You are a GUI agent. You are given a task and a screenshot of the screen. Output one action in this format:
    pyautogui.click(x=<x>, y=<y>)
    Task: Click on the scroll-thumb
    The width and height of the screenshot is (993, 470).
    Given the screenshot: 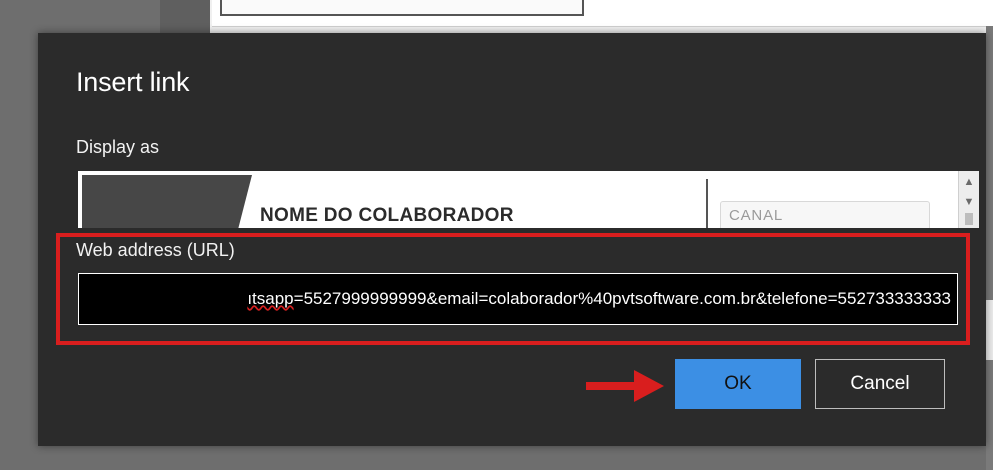 What is the action you would take?
    pyautogui.click(x=969, y=219)
    